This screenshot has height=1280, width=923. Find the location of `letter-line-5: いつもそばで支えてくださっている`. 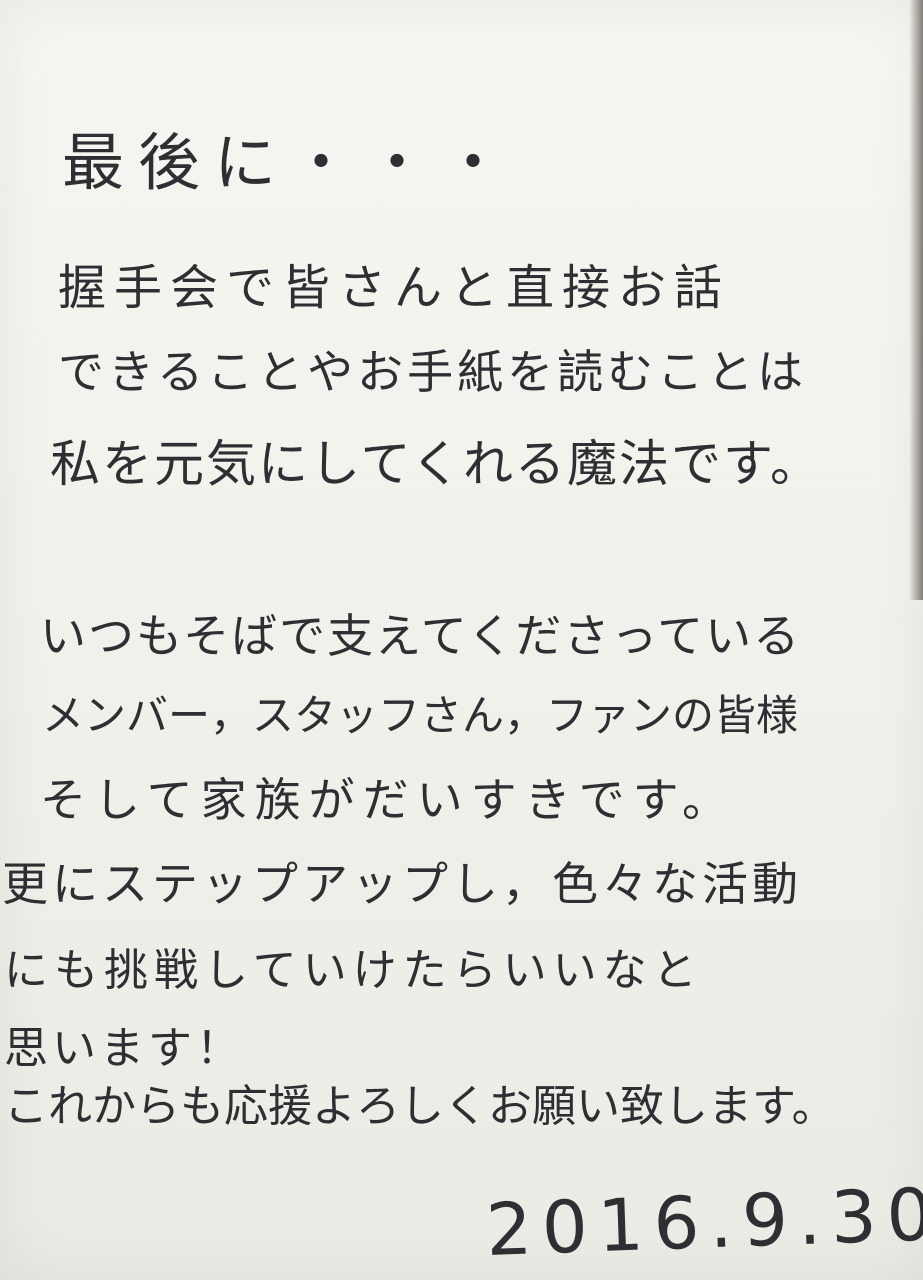

letter-line-5: いつもそばで支えてくださっている is located at coordinates (421, 636).